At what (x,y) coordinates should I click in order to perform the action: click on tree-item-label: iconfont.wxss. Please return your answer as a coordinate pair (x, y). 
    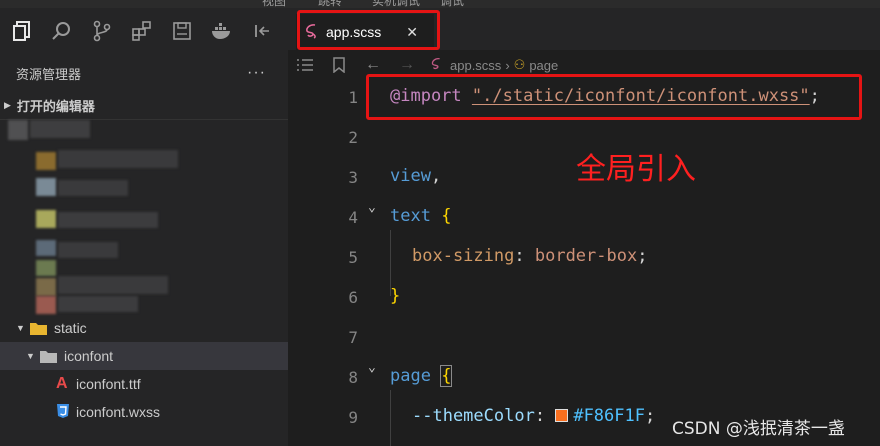
    Looking at the image, I should click on (118, 412).